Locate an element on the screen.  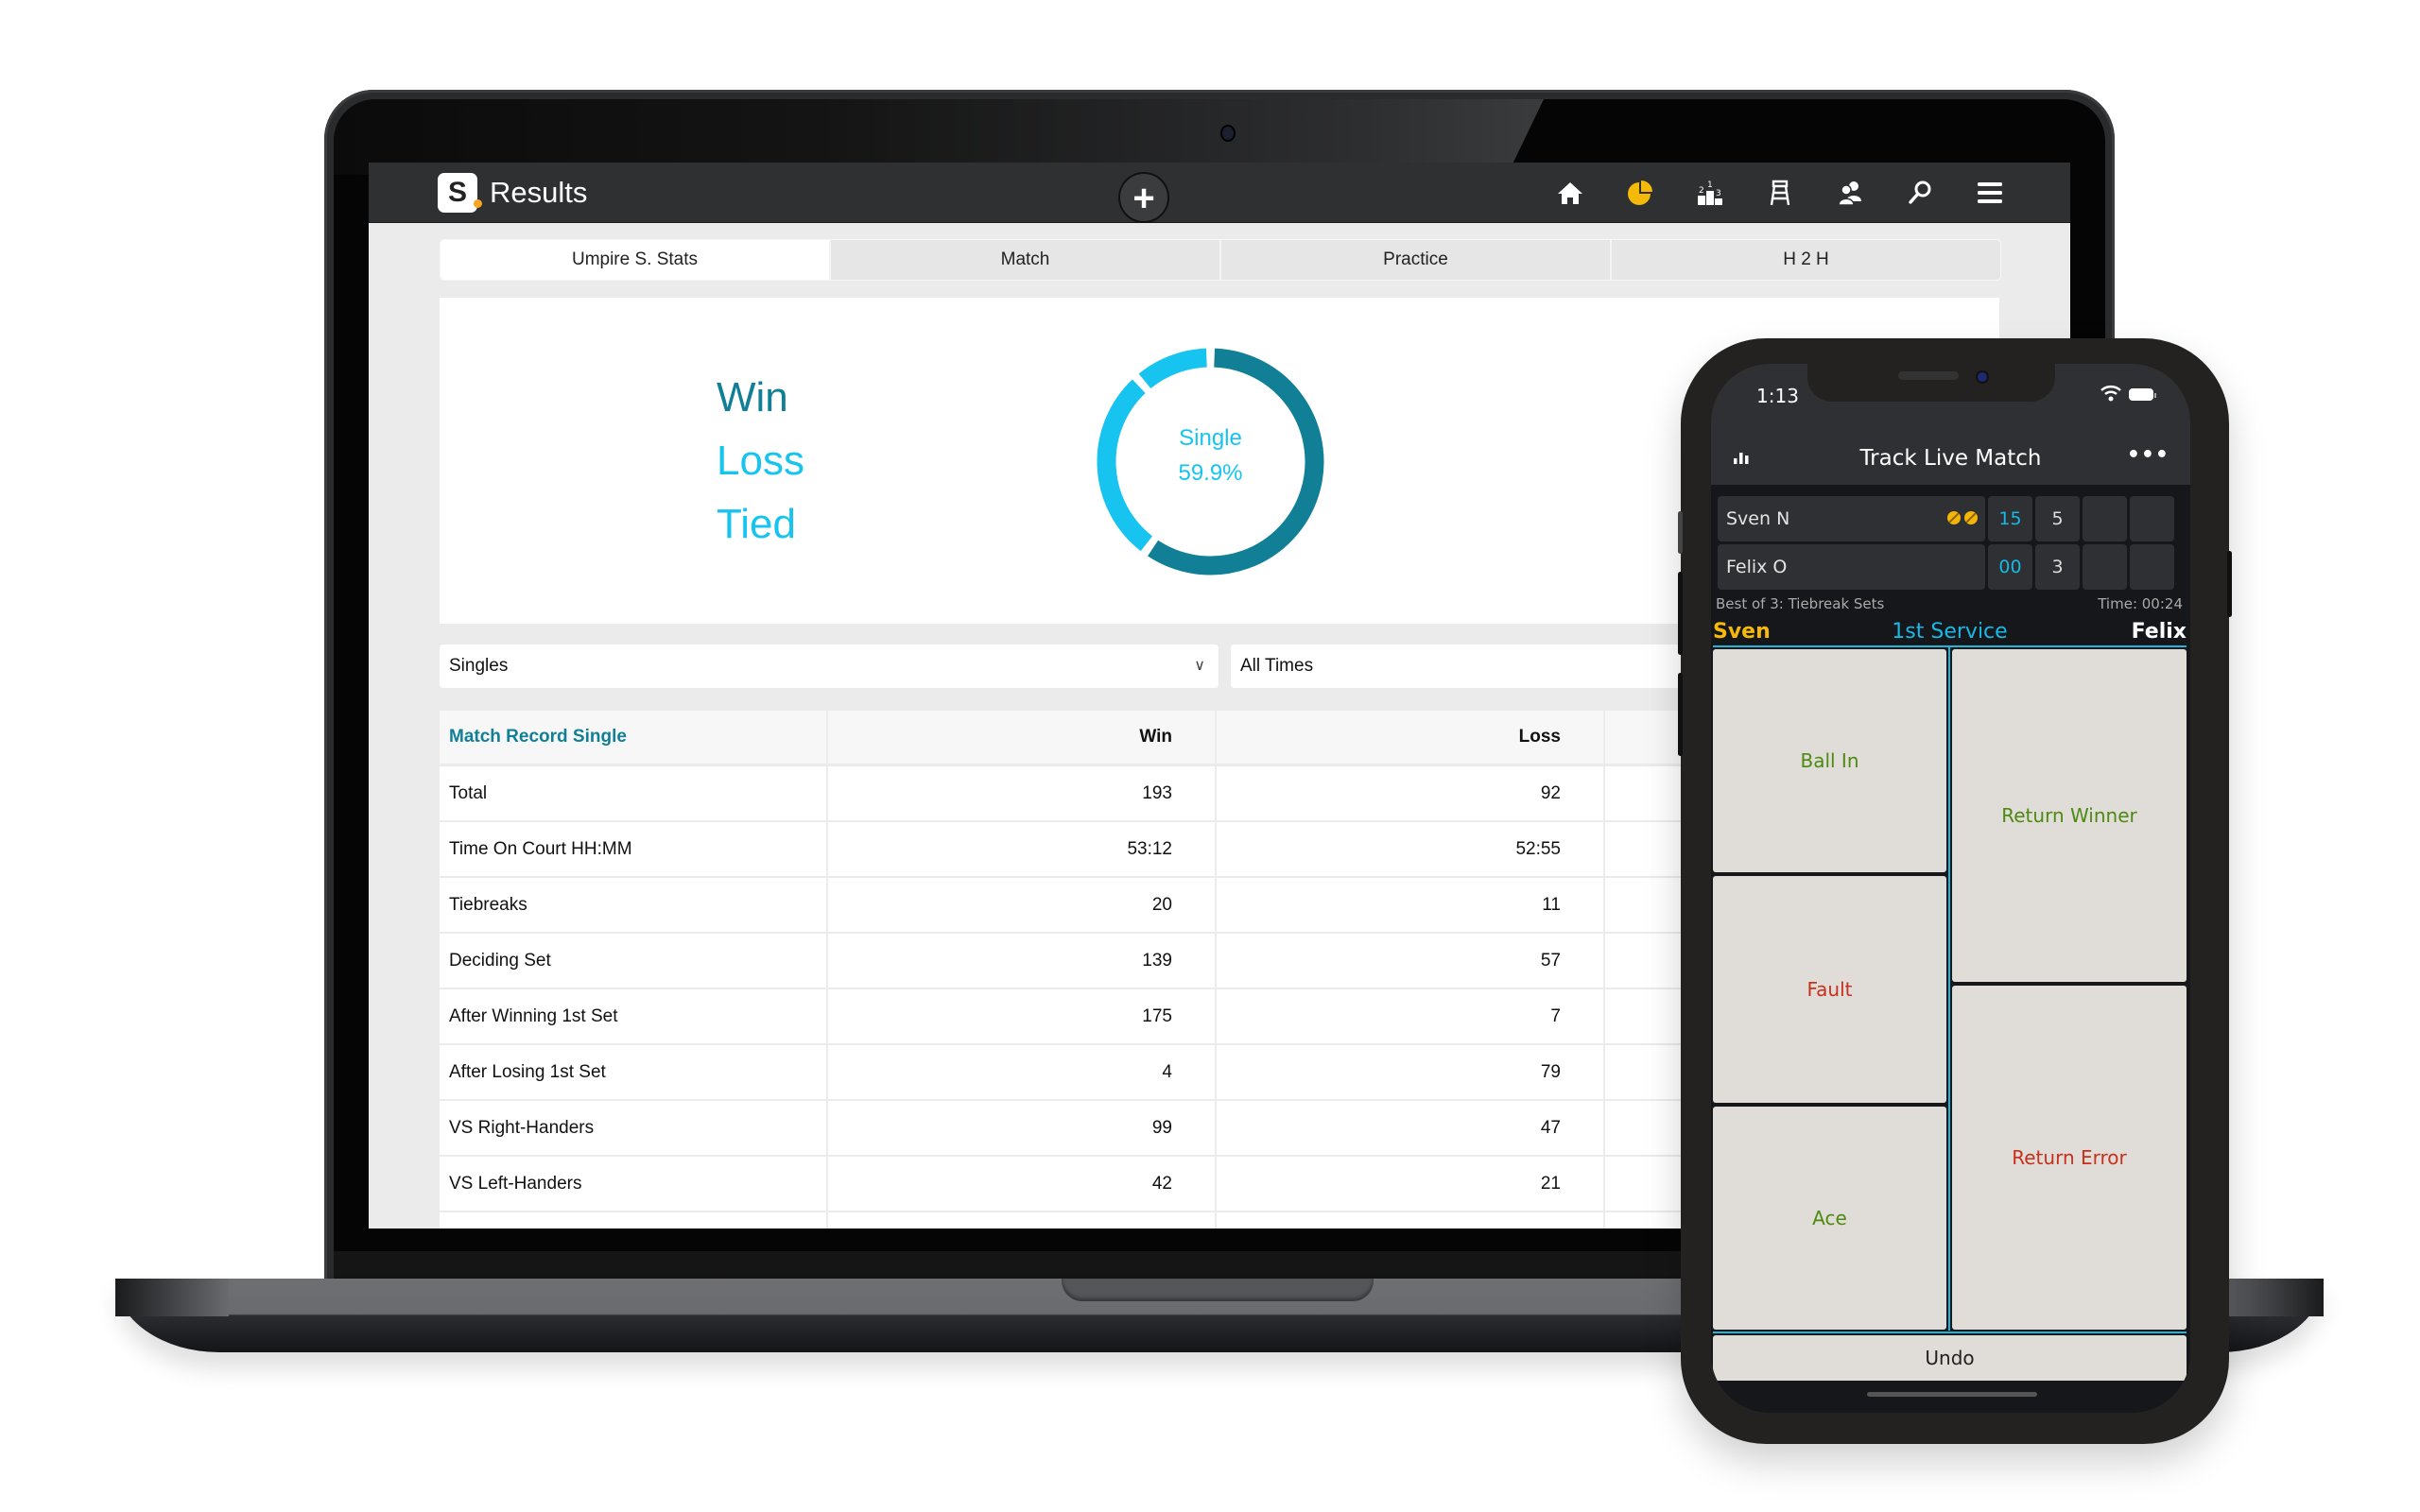
ball-in-button: Ball In is located at coordinates (1829, 760).